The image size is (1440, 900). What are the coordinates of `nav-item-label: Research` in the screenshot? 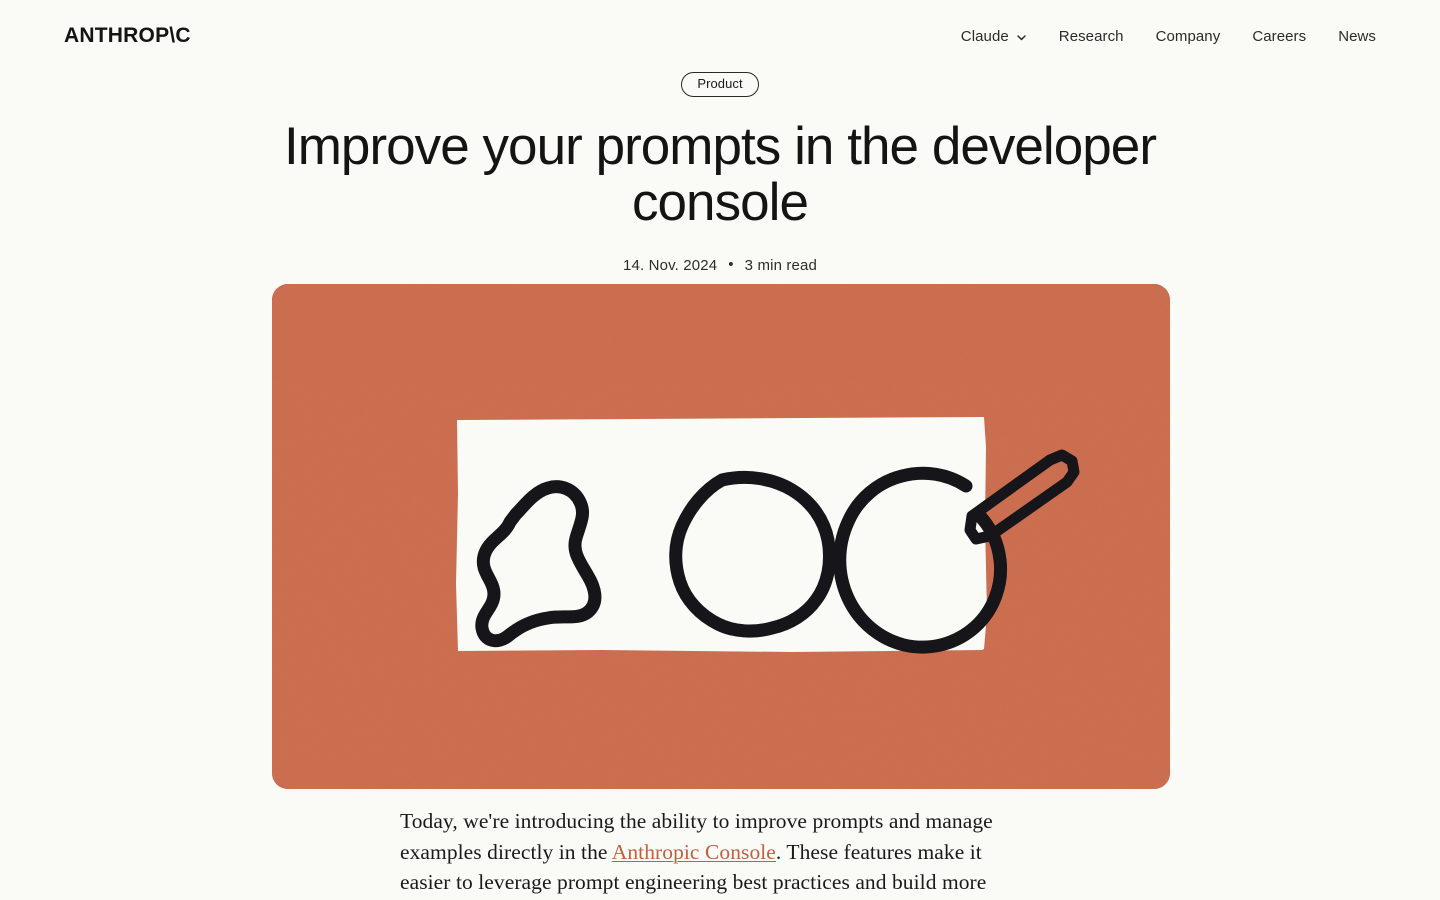 It's located at (1091, 36).